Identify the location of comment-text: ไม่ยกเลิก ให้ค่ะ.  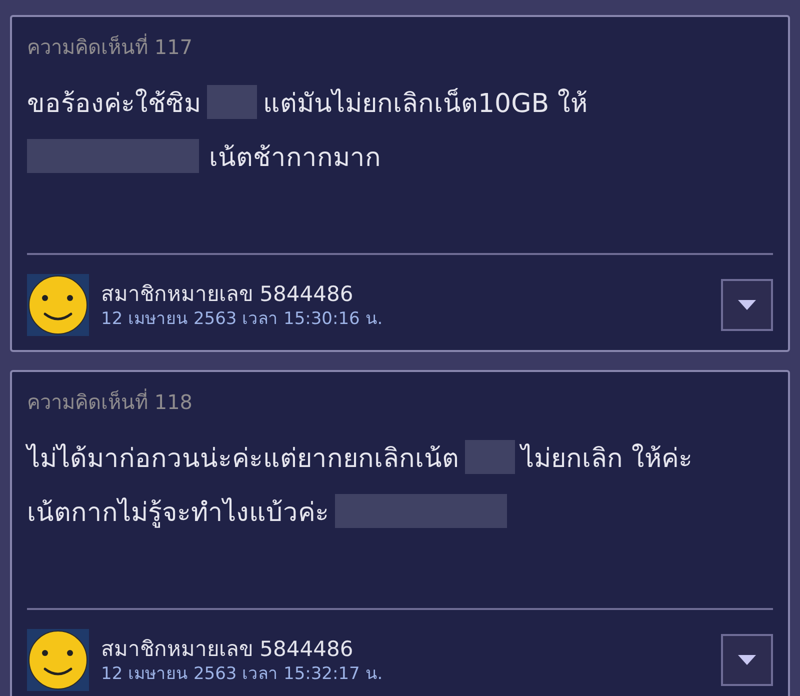
(606, 459).